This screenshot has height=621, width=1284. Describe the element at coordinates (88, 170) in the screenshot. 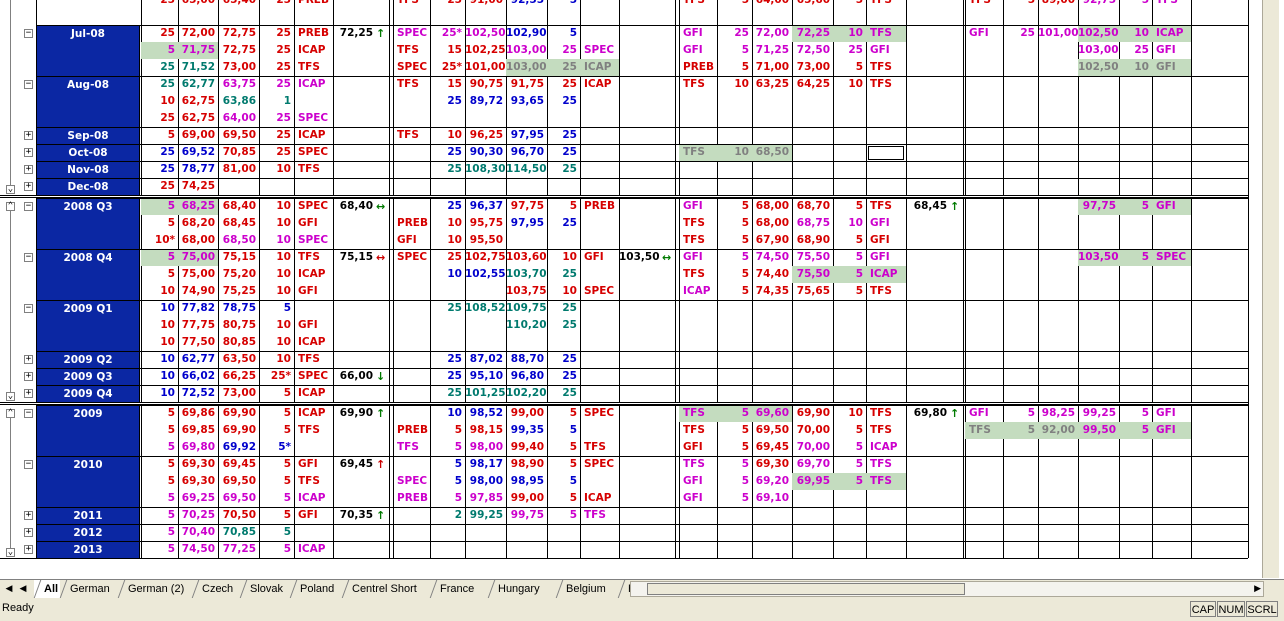

I see `period-label: Nov-08` at that location.